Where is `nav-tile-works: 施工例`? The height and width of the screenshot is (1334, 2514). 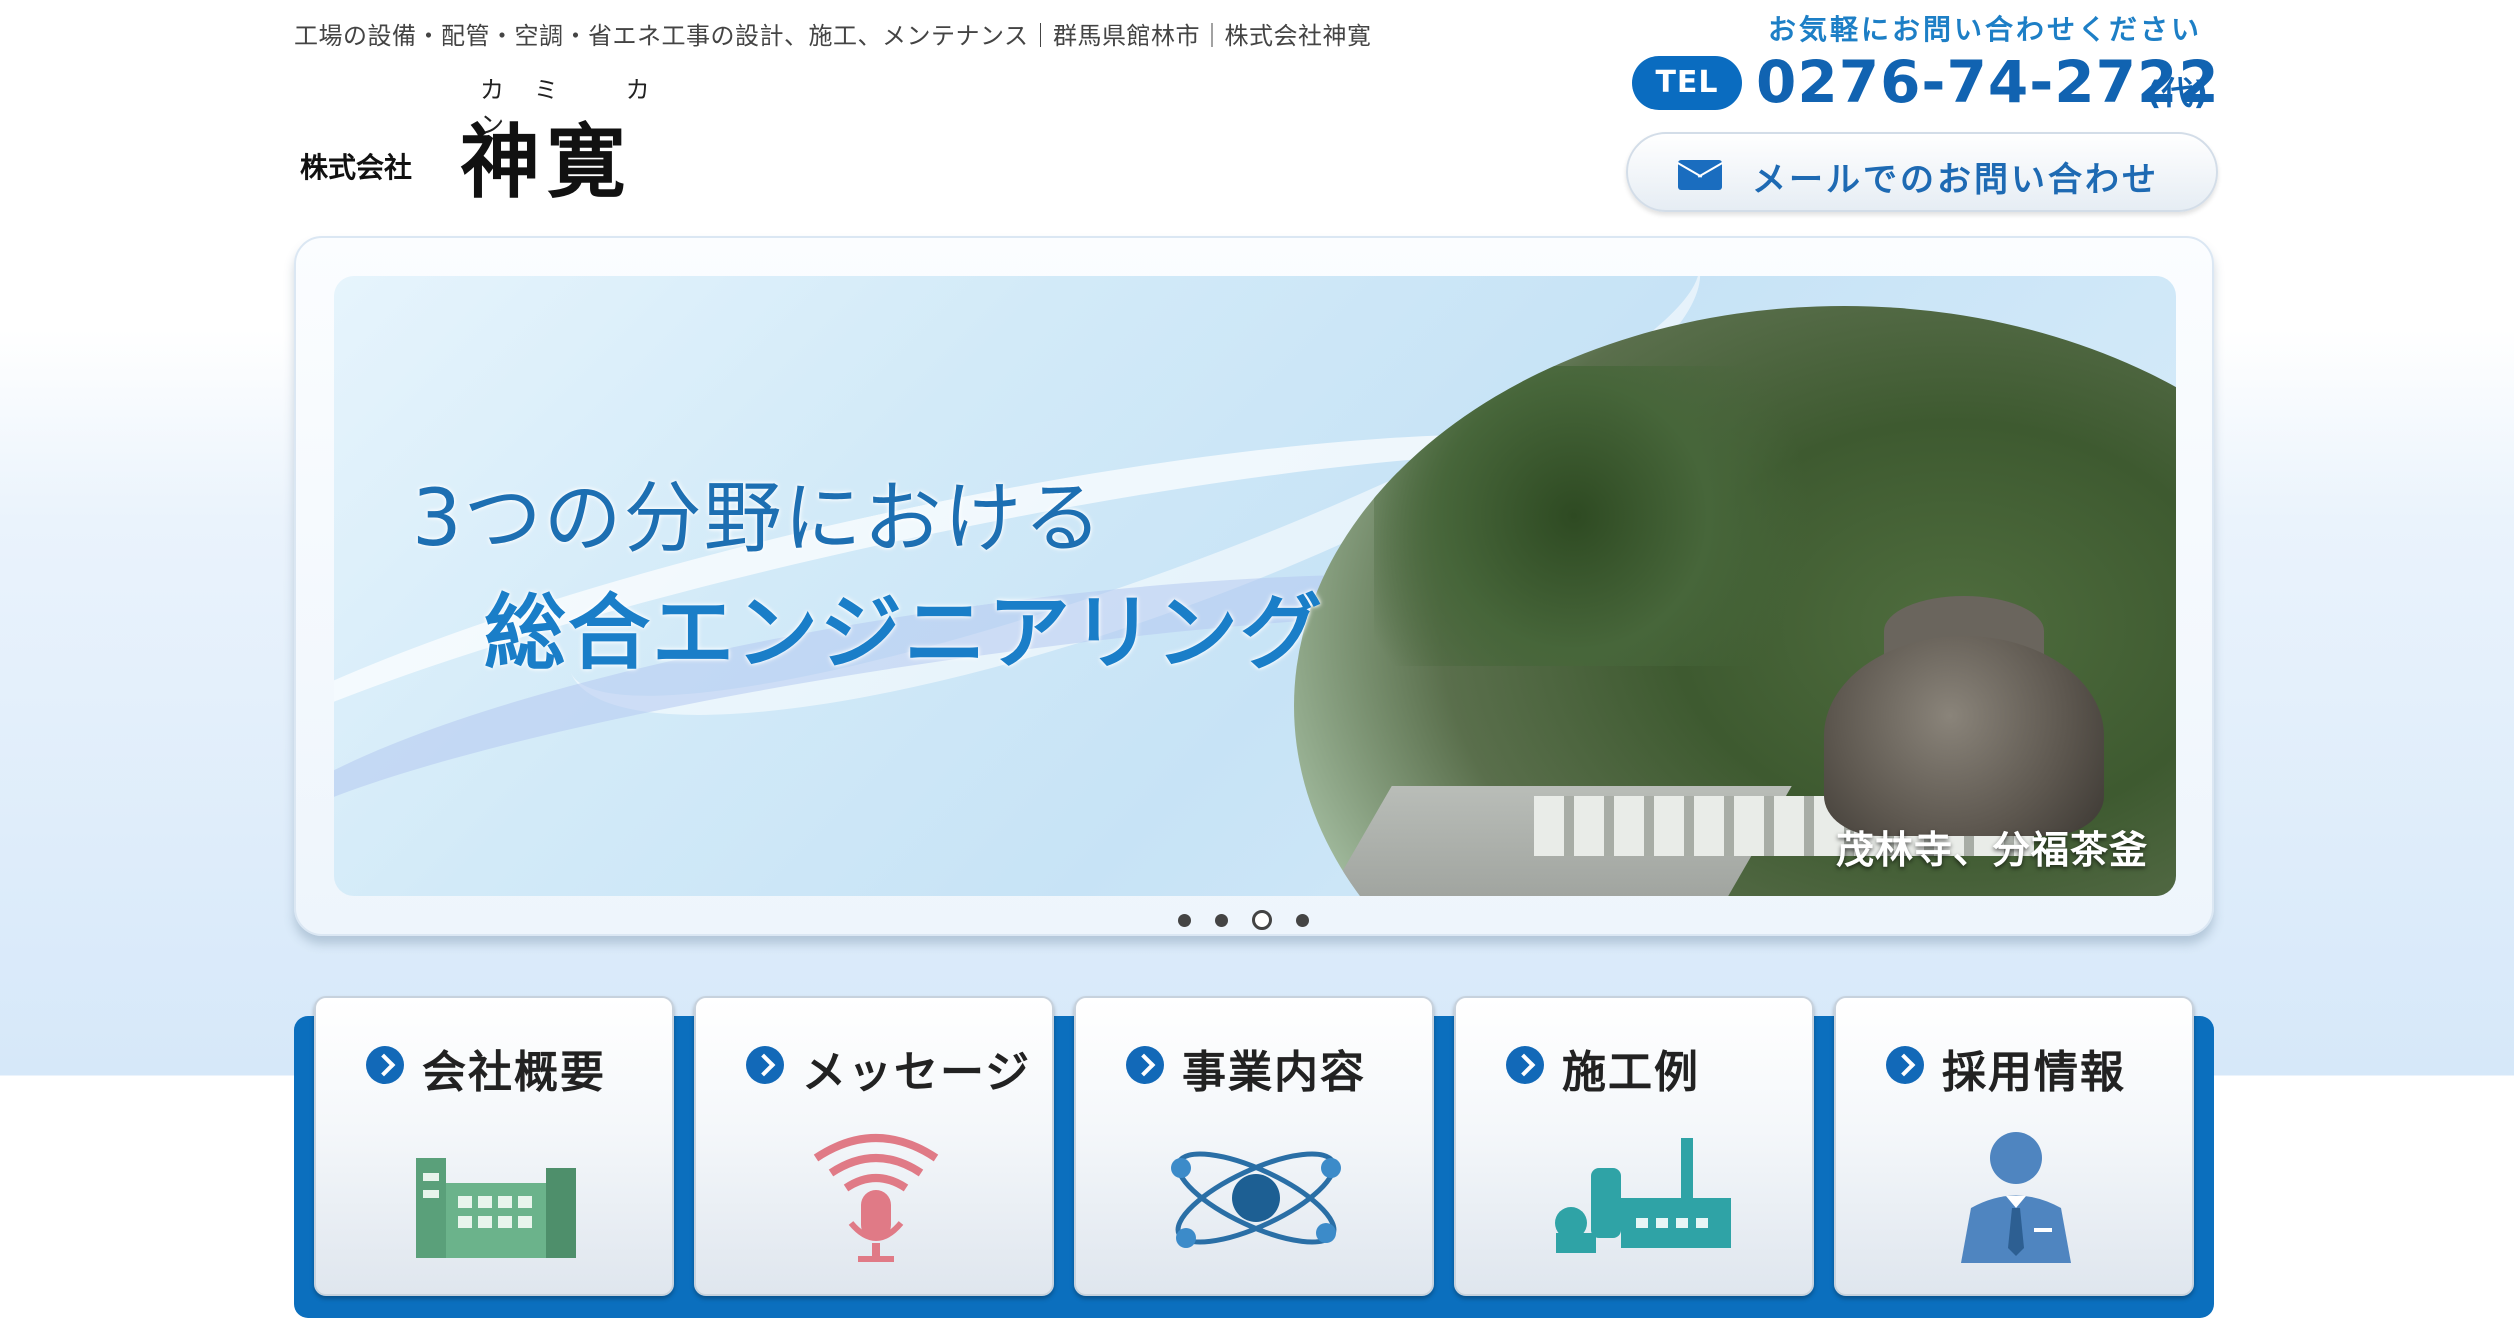 nav-tile-works: 施工例 is located at coordinates (1634, 1146).